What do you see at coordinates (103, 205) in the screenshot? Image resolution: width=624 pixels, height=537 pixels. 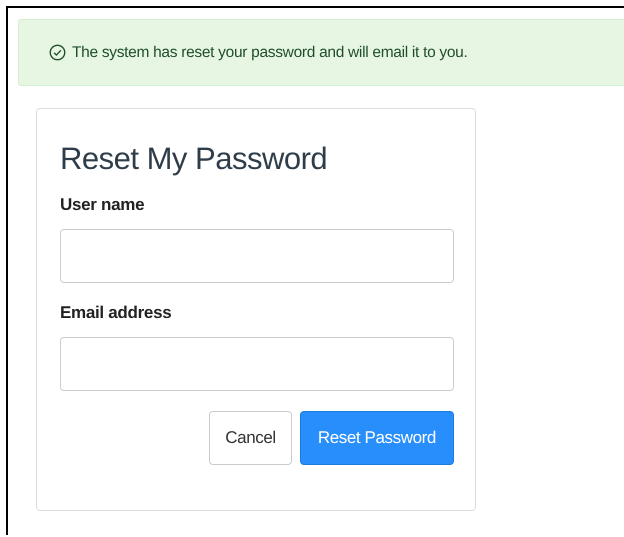 I see `field-label: User name` at bounding box center [103, 205].